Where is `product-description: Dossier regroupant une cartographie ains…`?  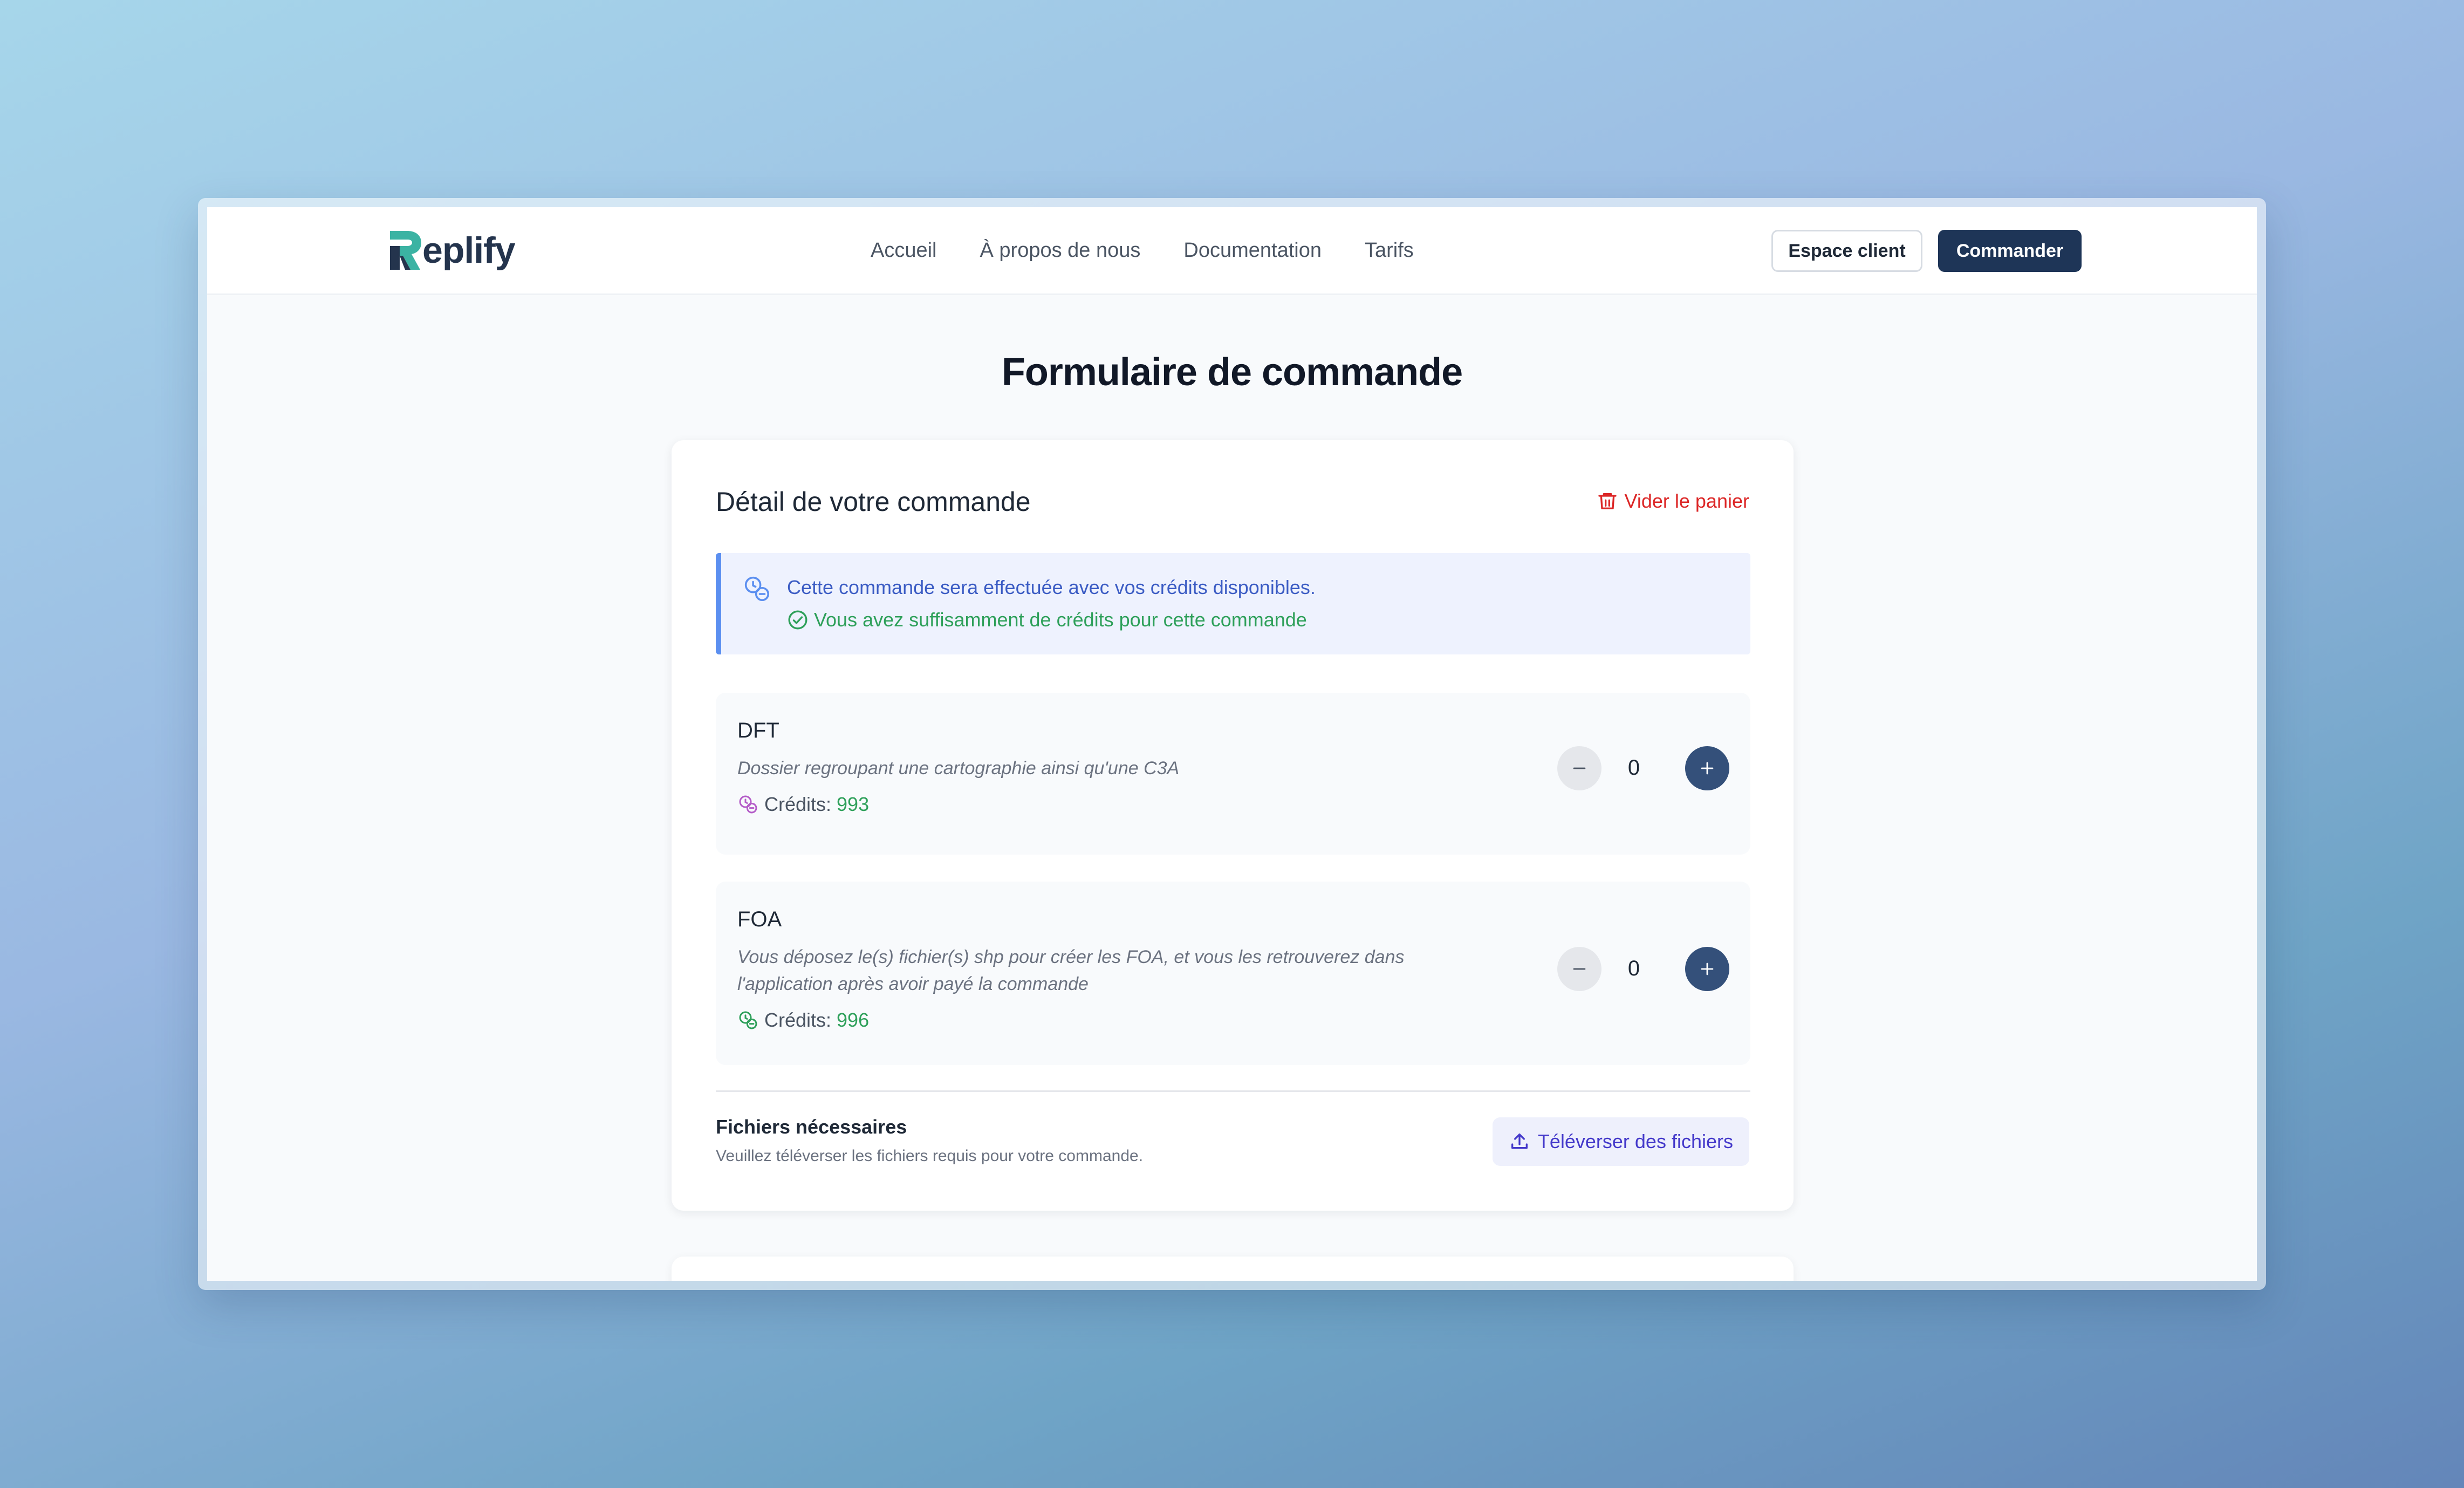
product-description: Dossier regroupant une cartographie ains… is located at coordinates (959, 768).